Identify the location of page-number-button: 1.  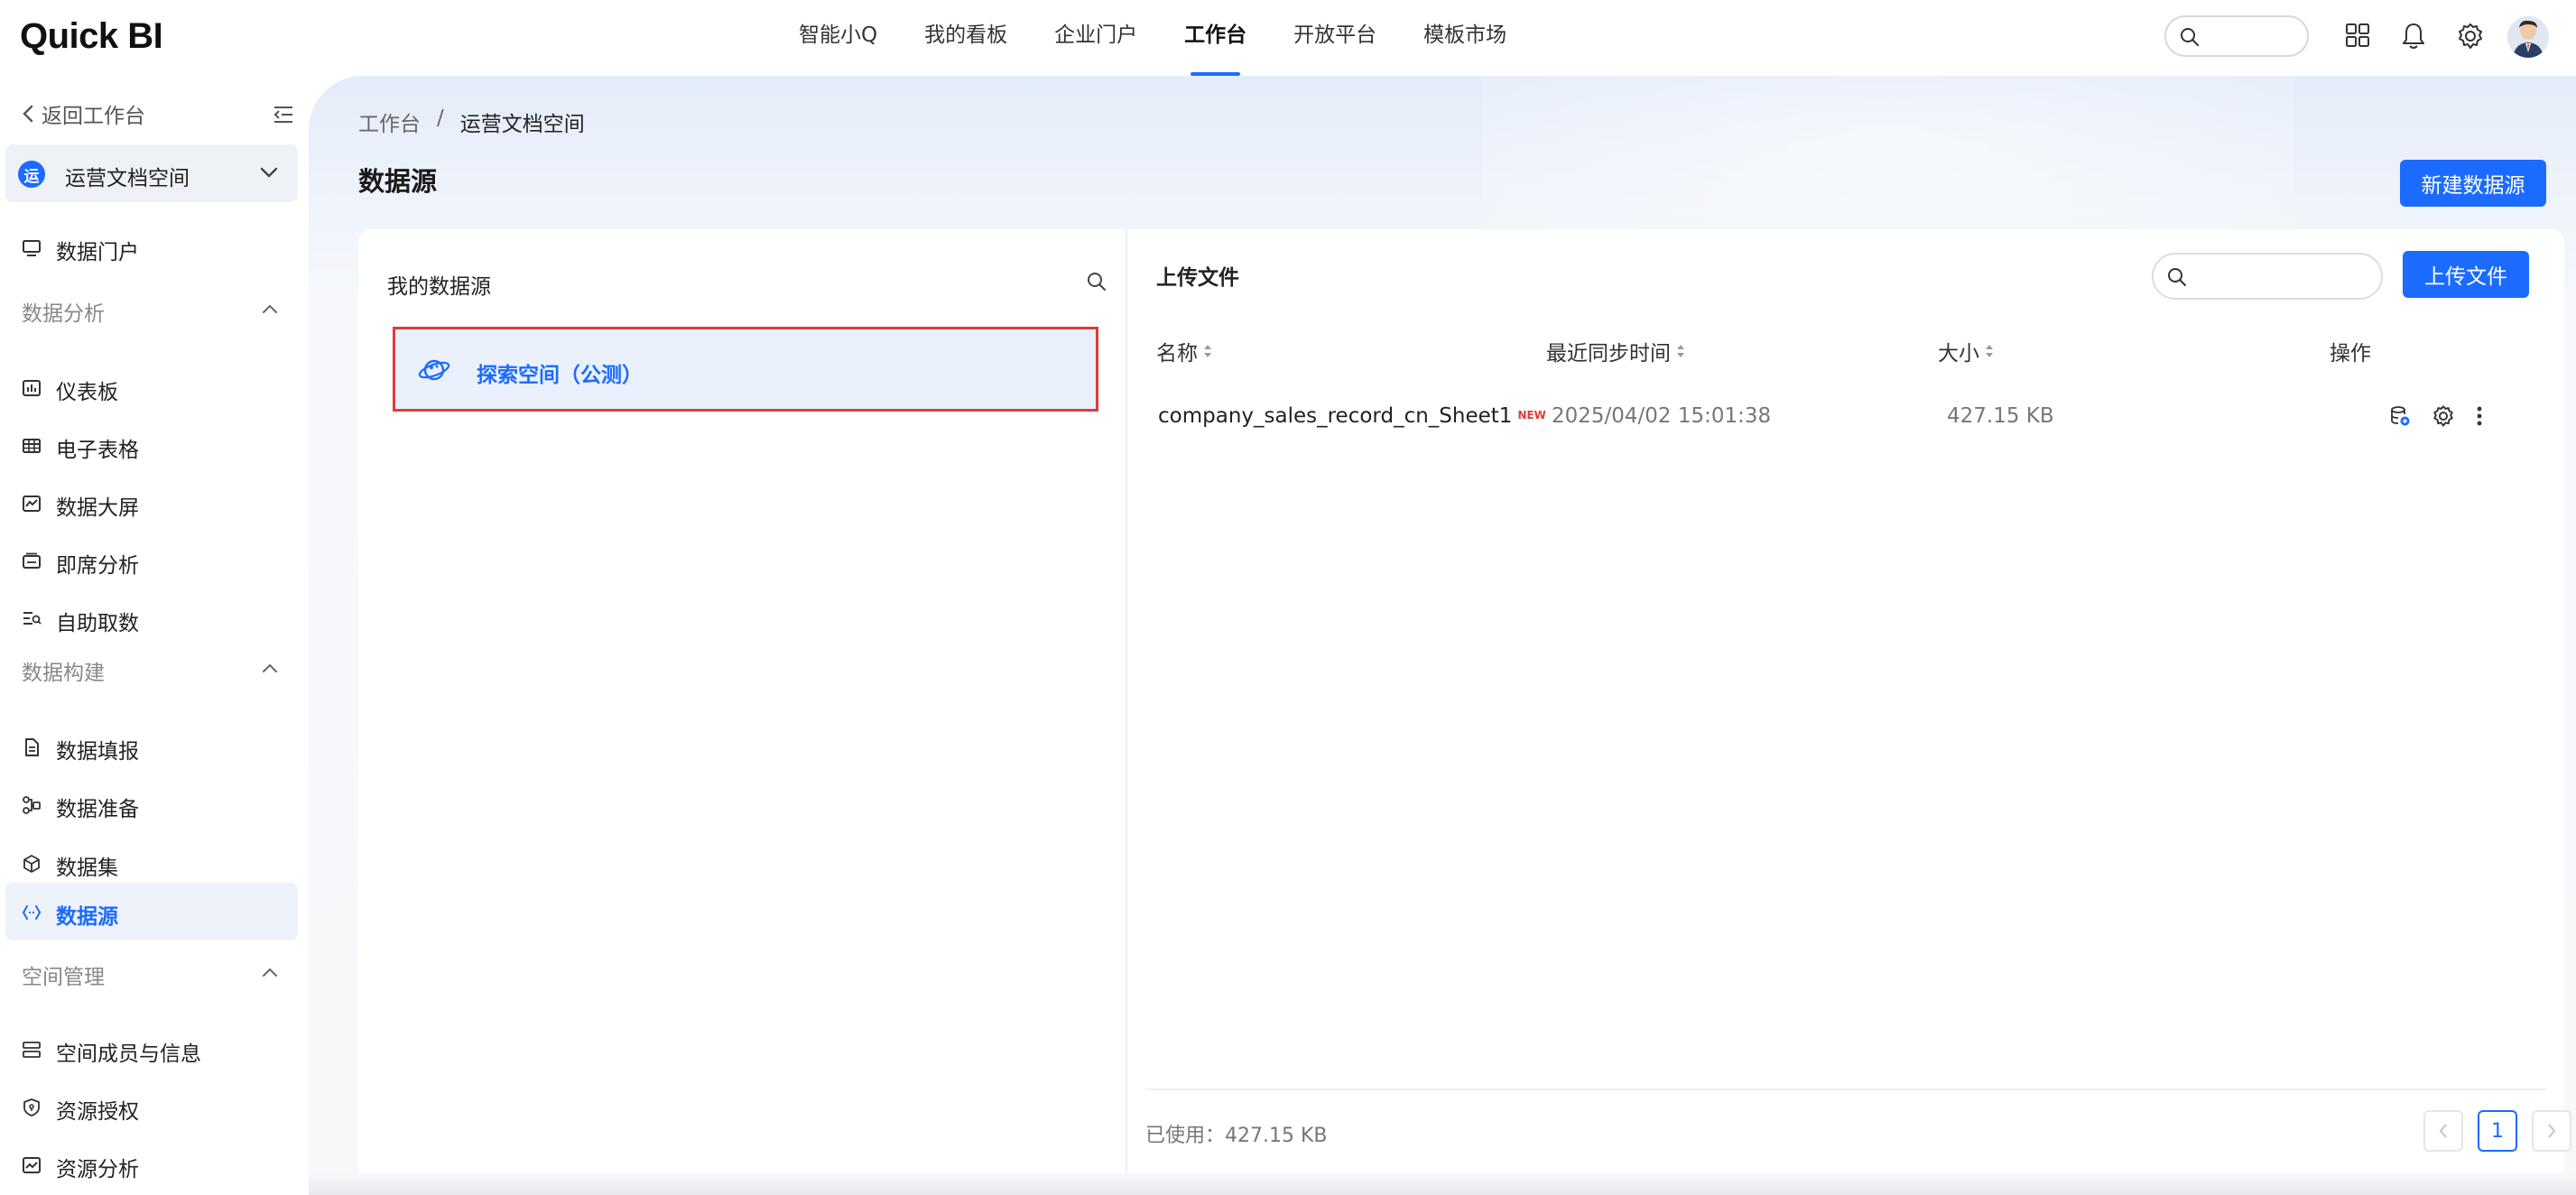
(2498, 1131).